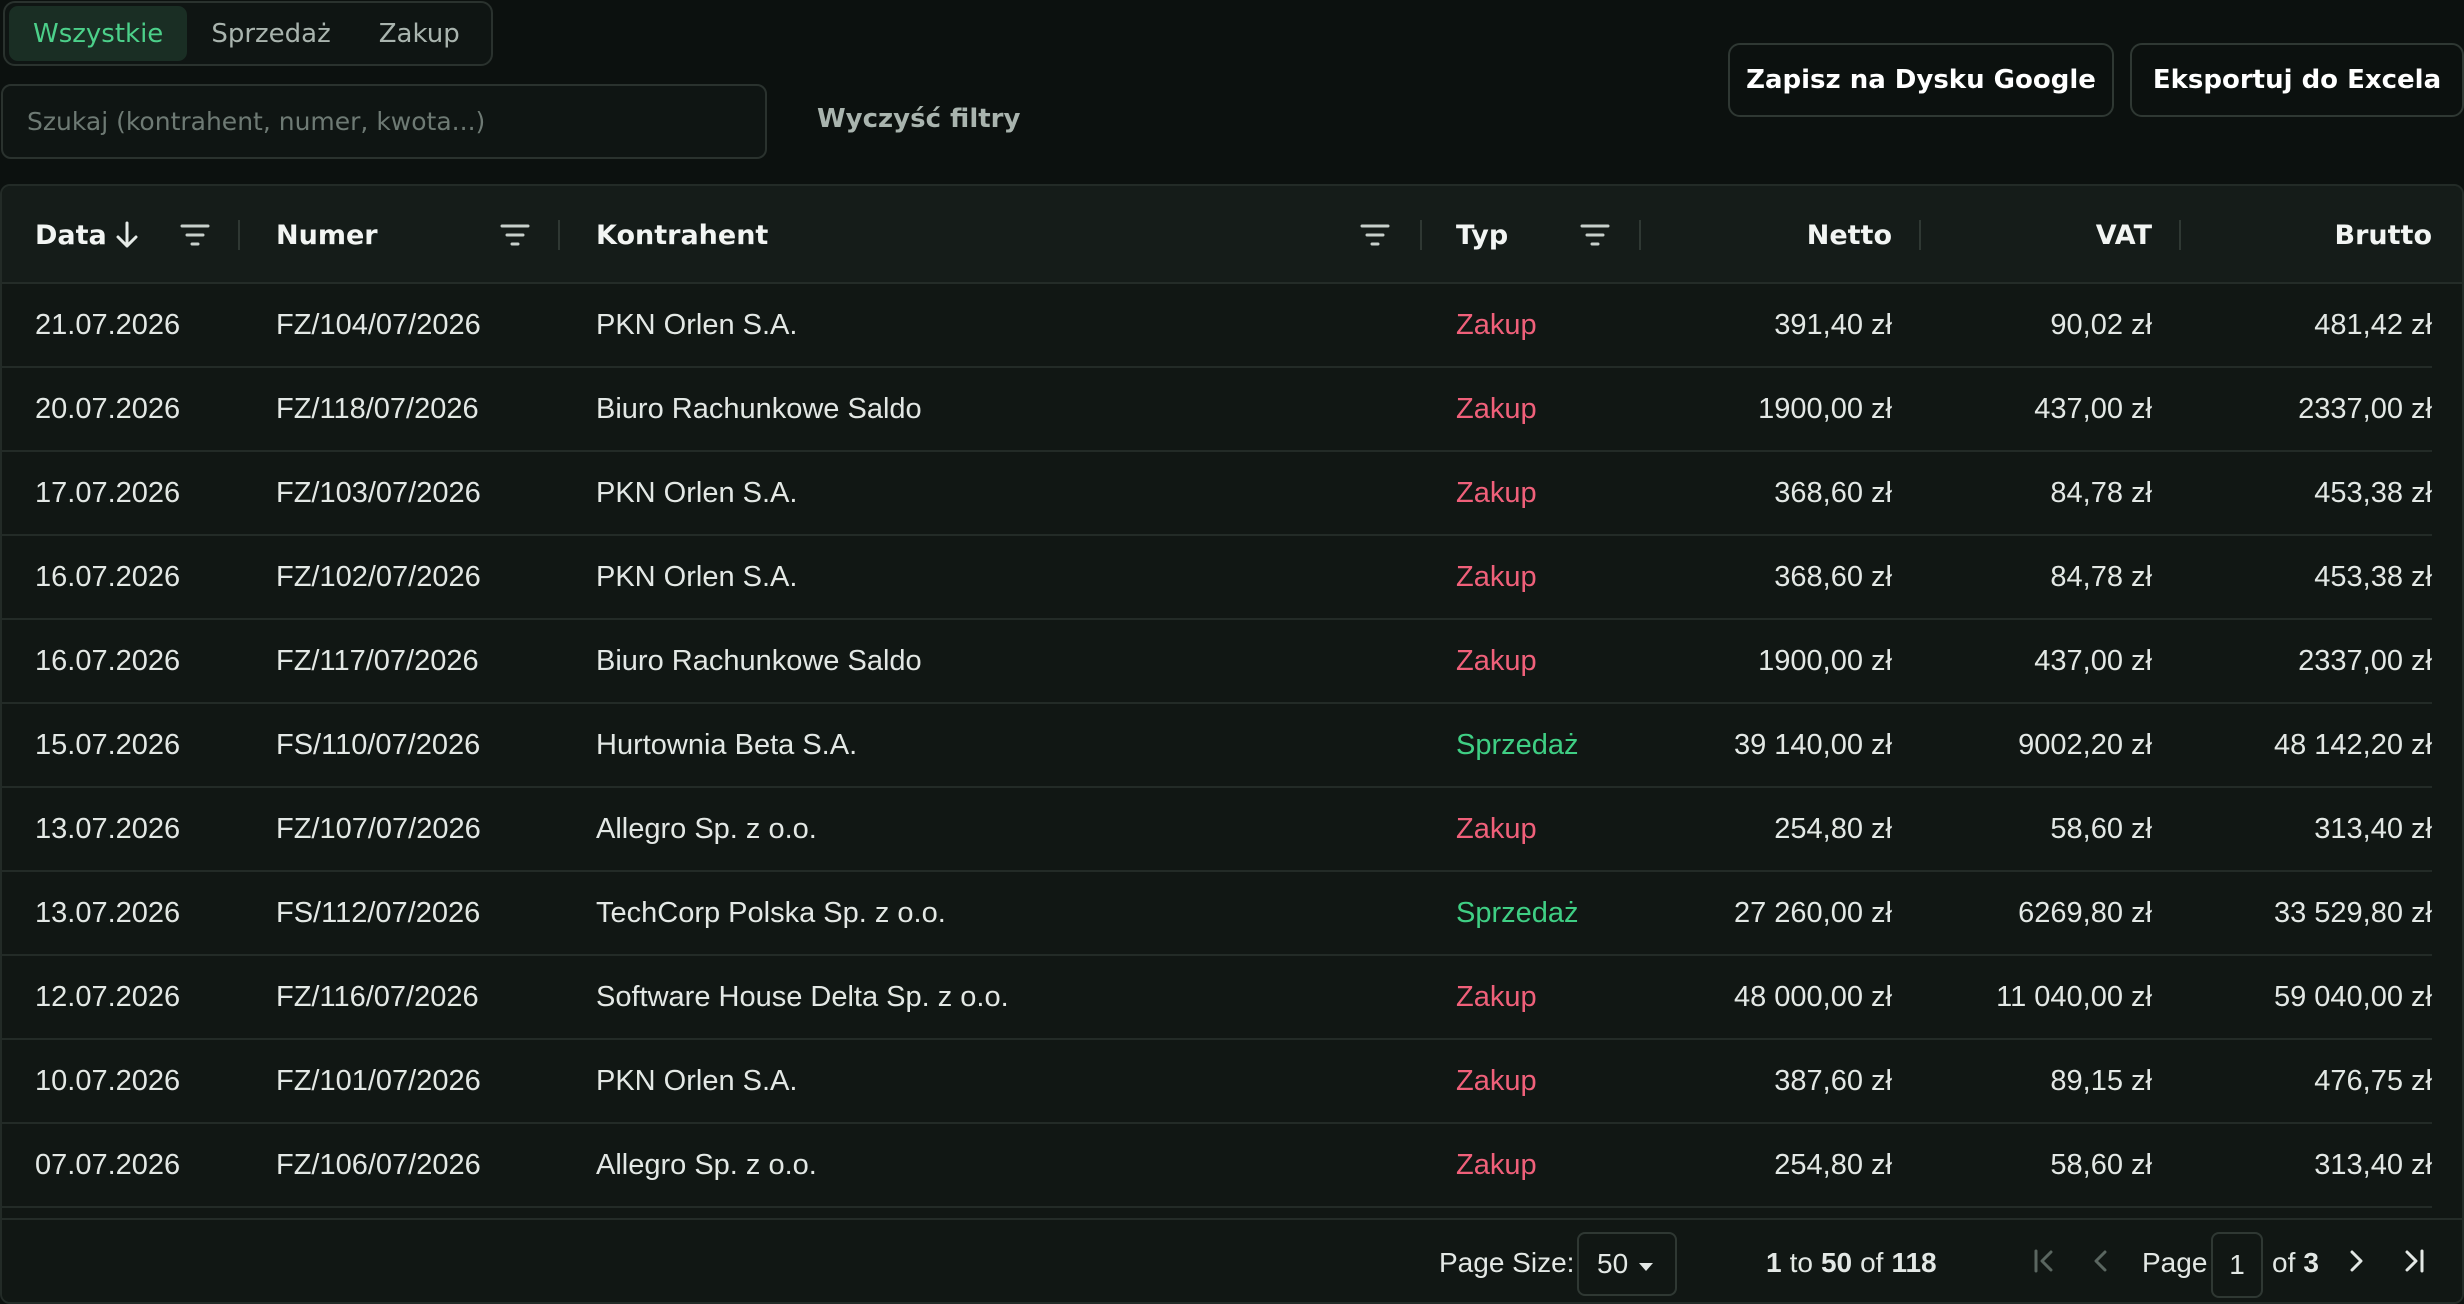  What do you see at coordinates (378, 492) in the screenshot?
I see `cell-number: FZ/103/07/2026` at bounding box center [378, 492].